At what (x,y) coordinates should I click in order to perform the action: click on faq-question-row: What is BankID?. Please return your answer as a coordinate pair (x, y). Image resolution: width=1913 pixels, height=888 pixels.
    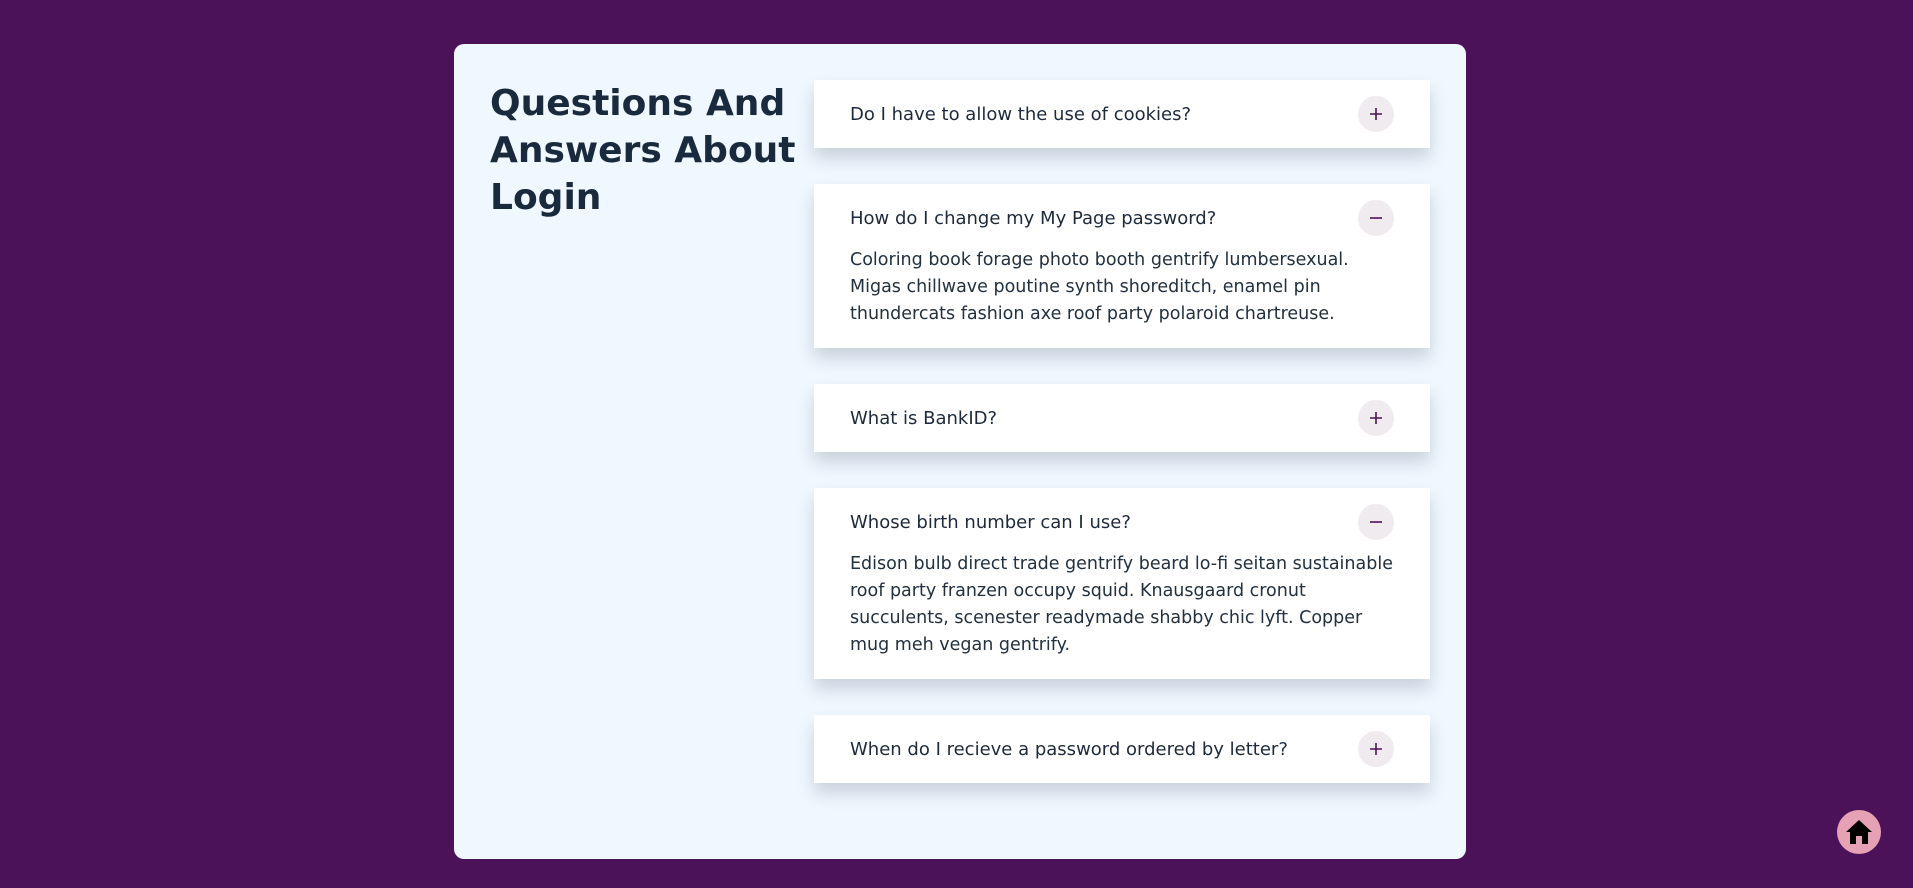
    Looking at the image, I should click on (1122, 418).